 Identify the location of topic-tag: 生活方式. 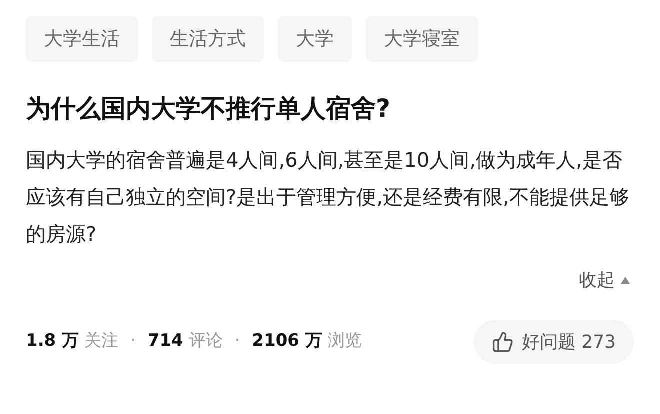
(208, 39).